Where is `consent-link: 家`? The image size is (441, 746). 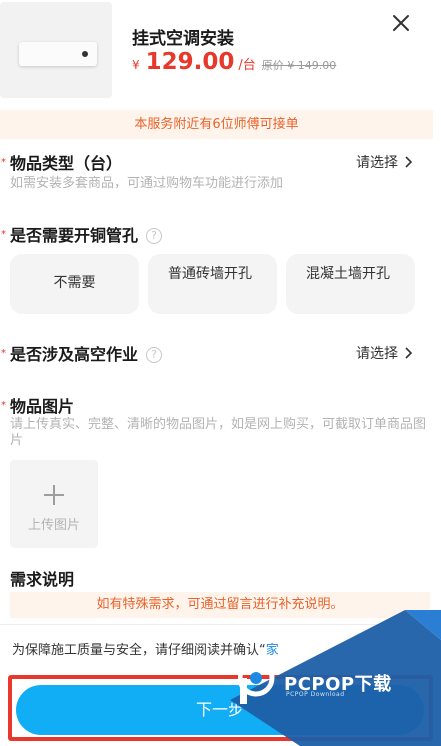 consent-link: 家 is located at coordinates (272, 650).